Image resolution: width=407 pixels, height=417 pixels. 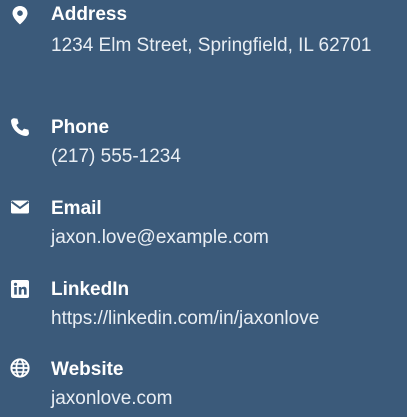 I want to click on globe-icon, so click(x=20, y=368).